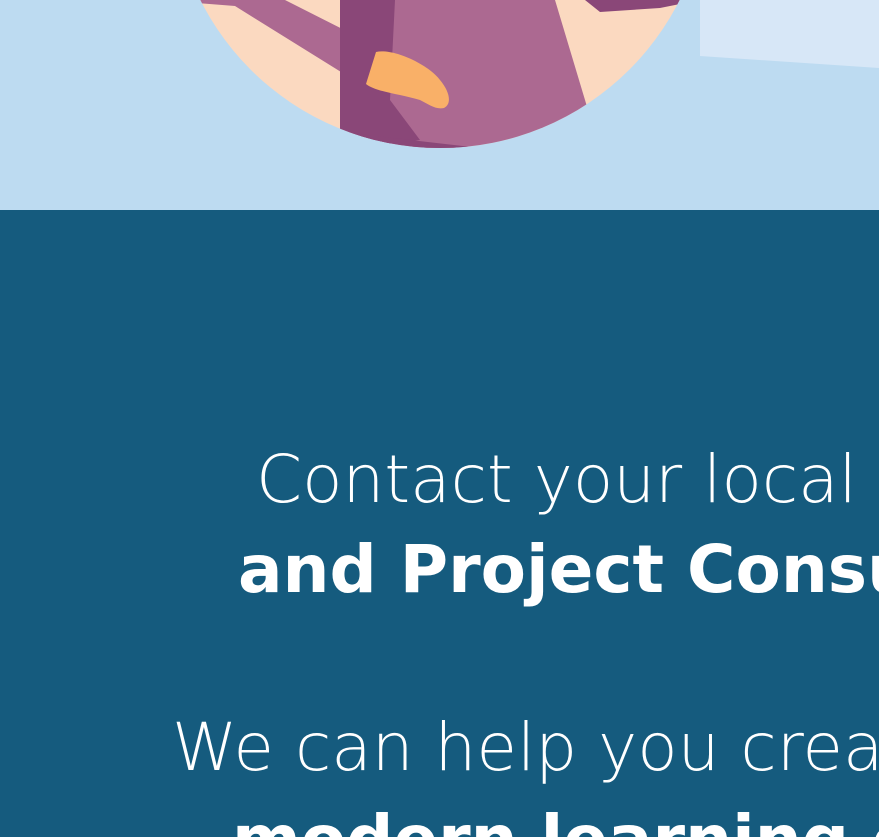 This screenshot has height=837, width=879. What do you see at coordinates (789, 34) in the screenshot?
I see `background-shape` at bounding box center [789, 34].